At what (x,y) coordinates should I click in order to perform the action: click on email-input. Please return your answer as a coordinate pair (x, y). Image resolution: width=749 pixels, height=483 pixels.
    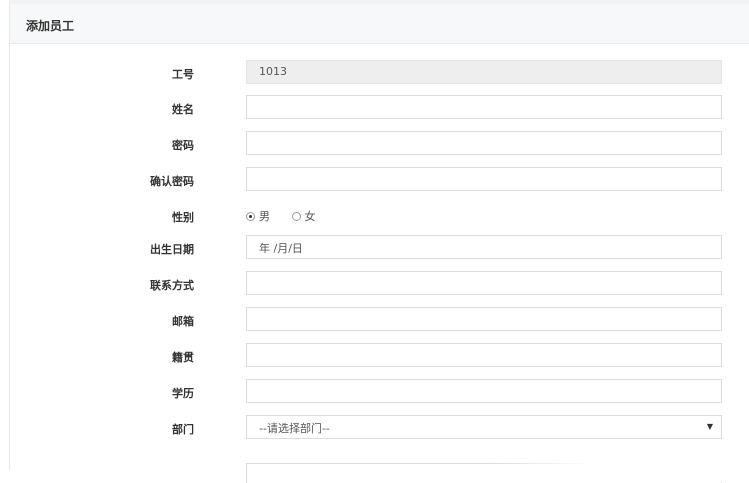
    Looking at the image, I should click on (484, 319).